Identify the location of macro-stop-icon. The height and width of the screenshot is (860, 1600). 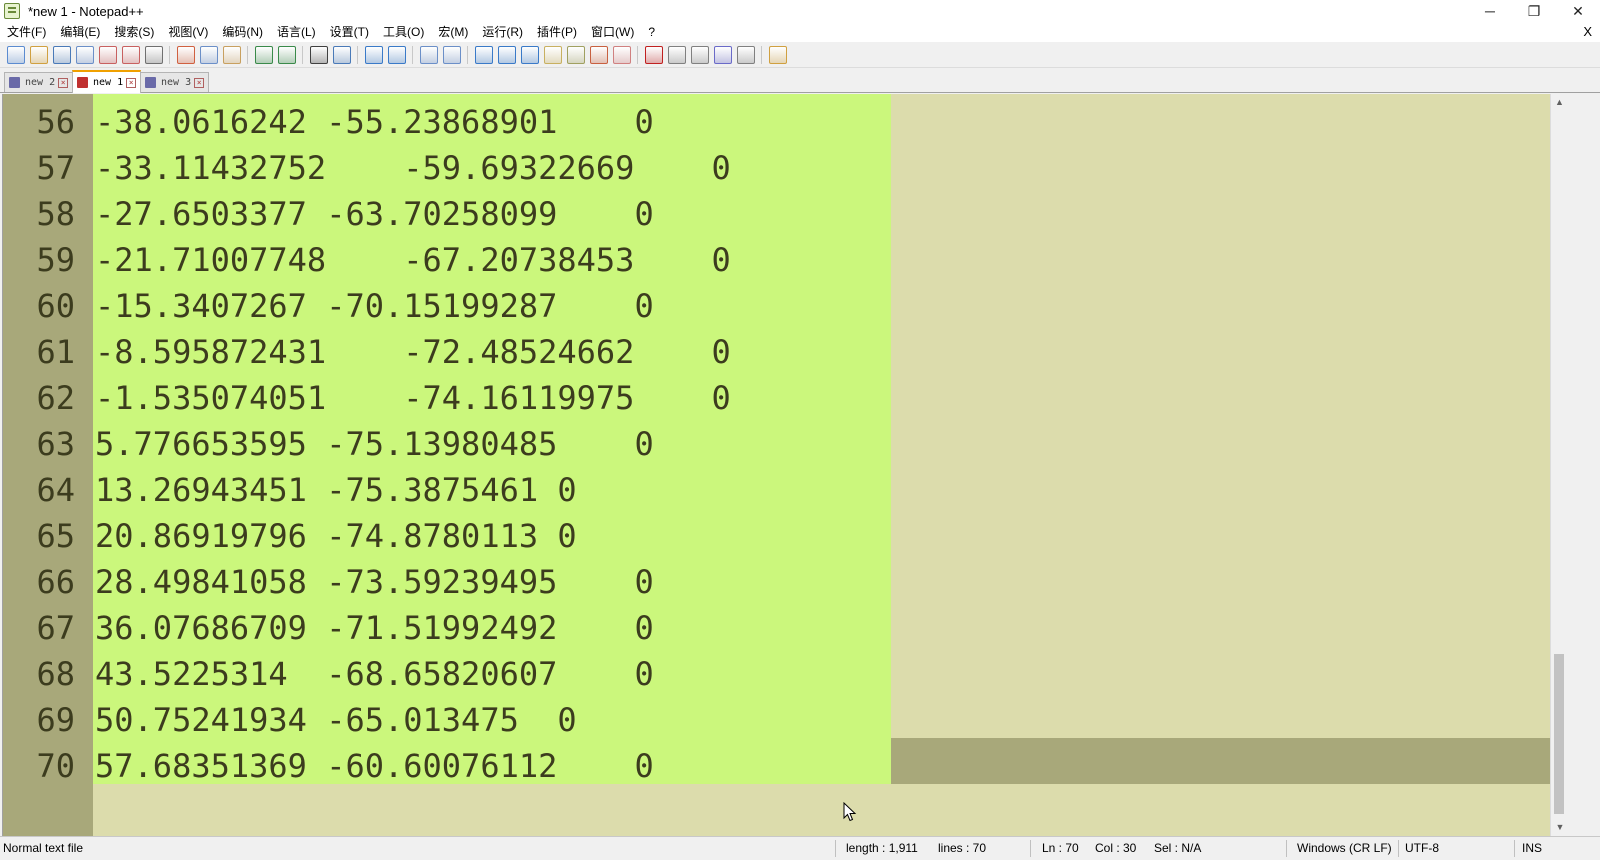
(676, 54).